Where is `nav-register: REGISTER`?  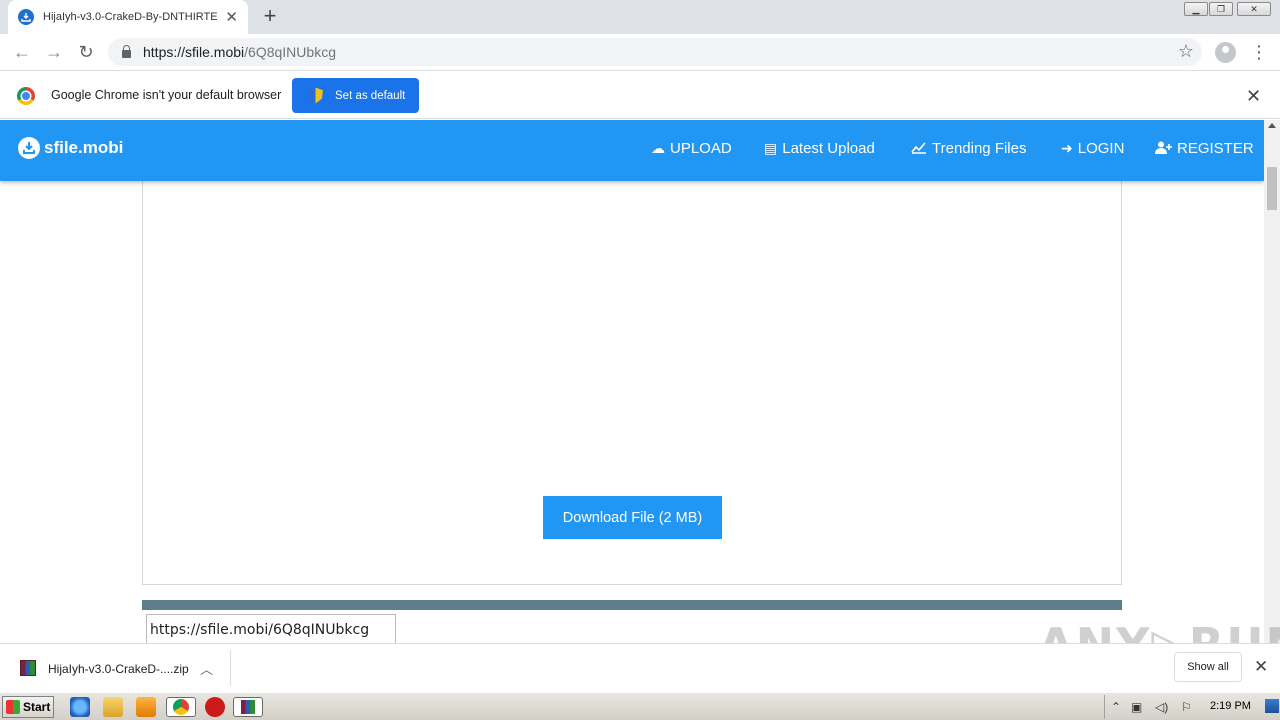 nav-register: REGISTER is located at coordinates (1204, 148).